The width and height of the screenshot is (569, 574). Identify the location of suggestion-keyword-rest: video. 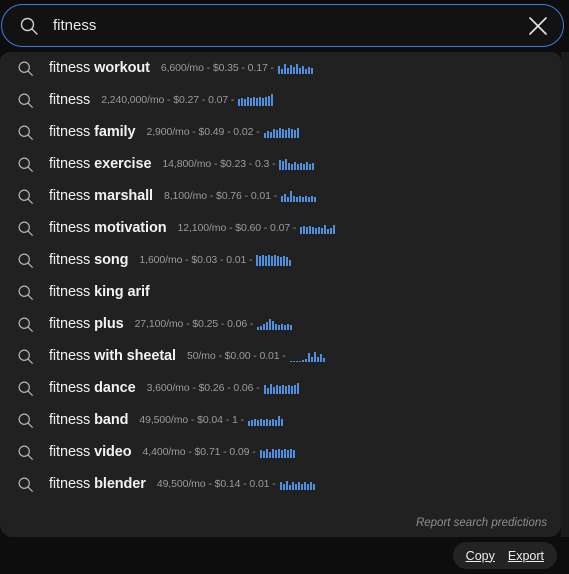
(111, 452).